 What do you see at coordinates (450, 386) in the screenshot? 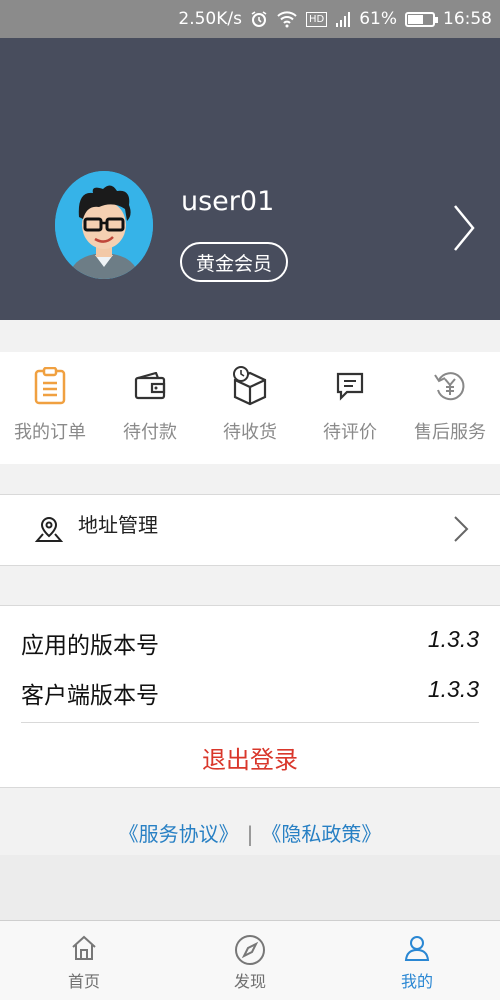
I see `yen-refresh-icon` at bounding box center [450, 386].